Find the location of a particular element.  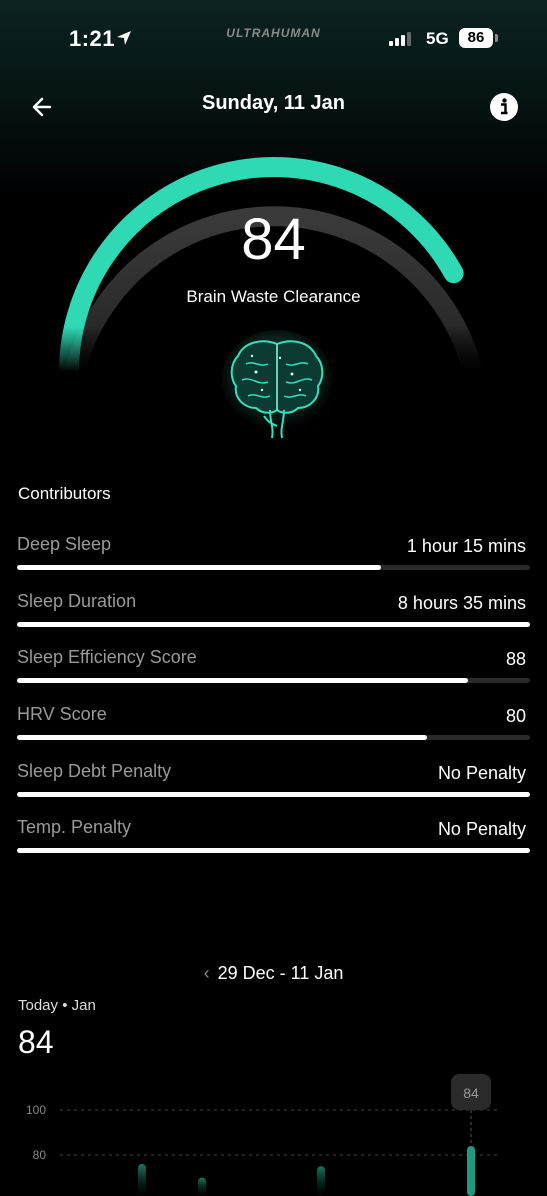

today-label: Today • Jan is located at coordinates (57, 1005).